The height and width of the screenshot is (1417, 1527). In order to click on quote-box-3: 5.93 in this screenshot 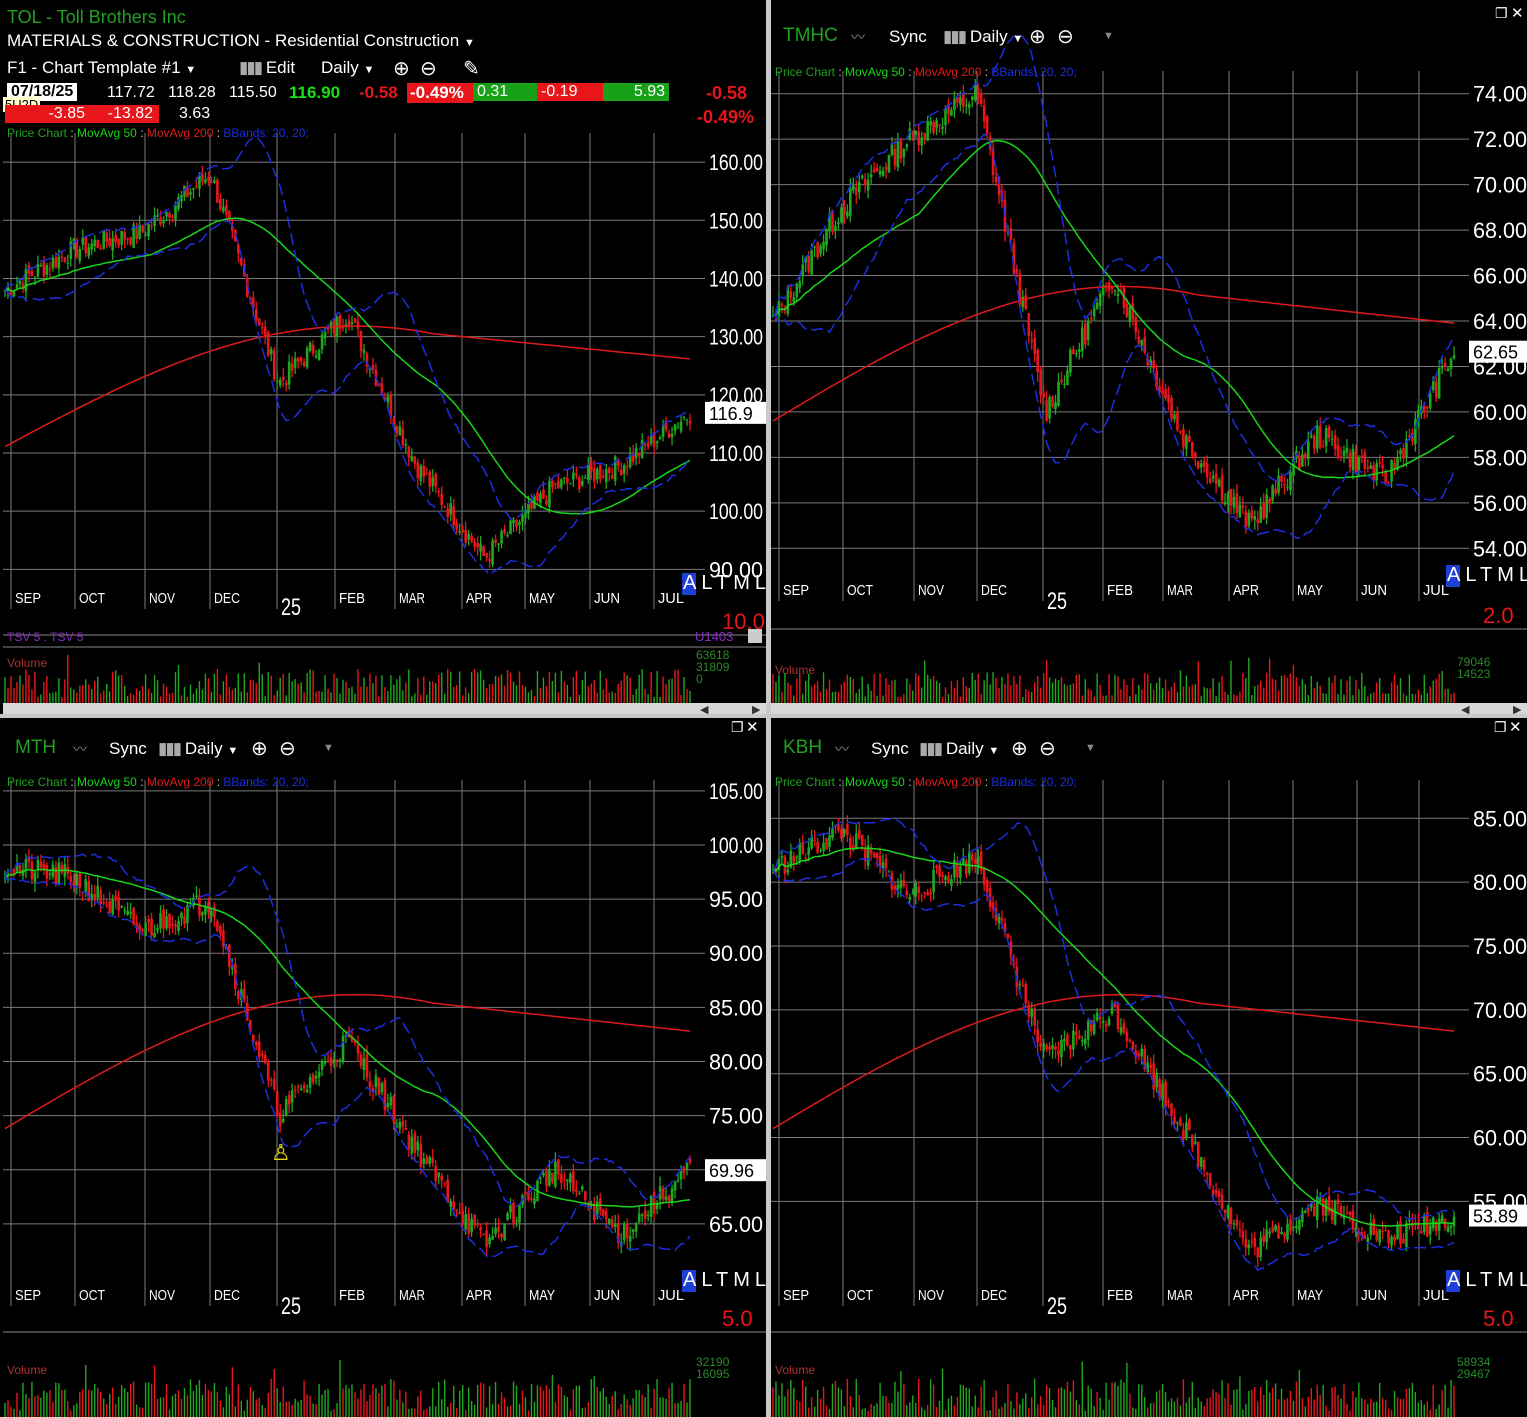, I will do `click(636, 92)`.